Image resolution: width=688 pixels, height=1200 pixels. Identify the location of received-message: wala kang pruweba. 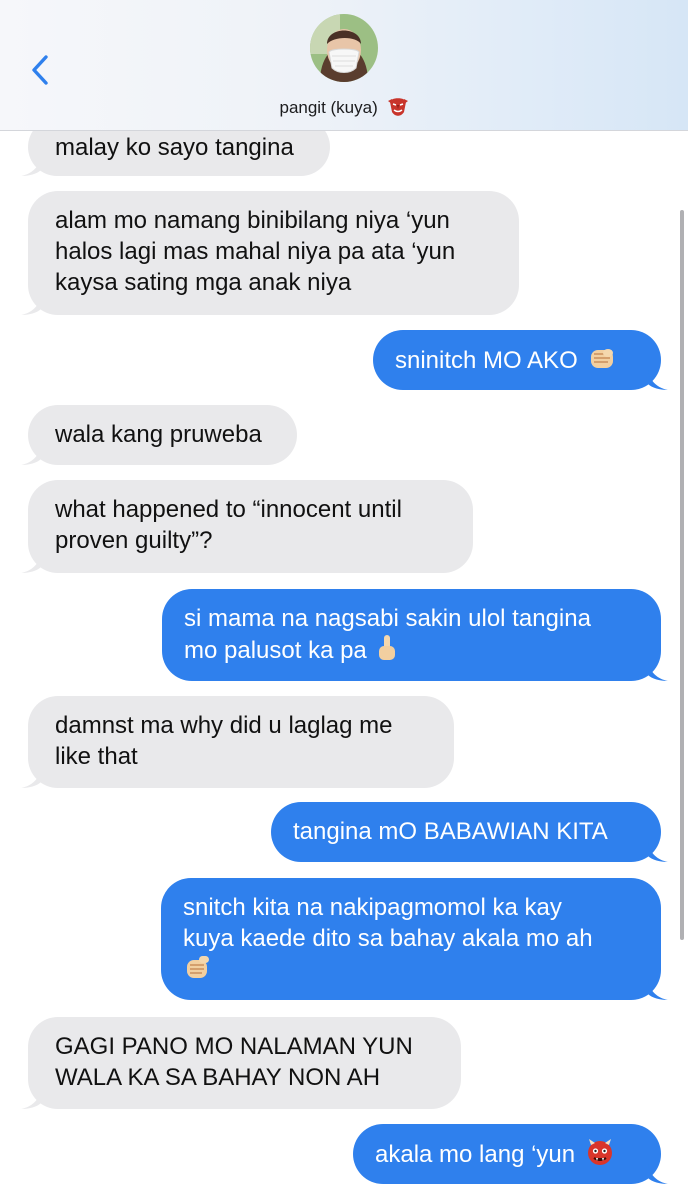
(159, 435).